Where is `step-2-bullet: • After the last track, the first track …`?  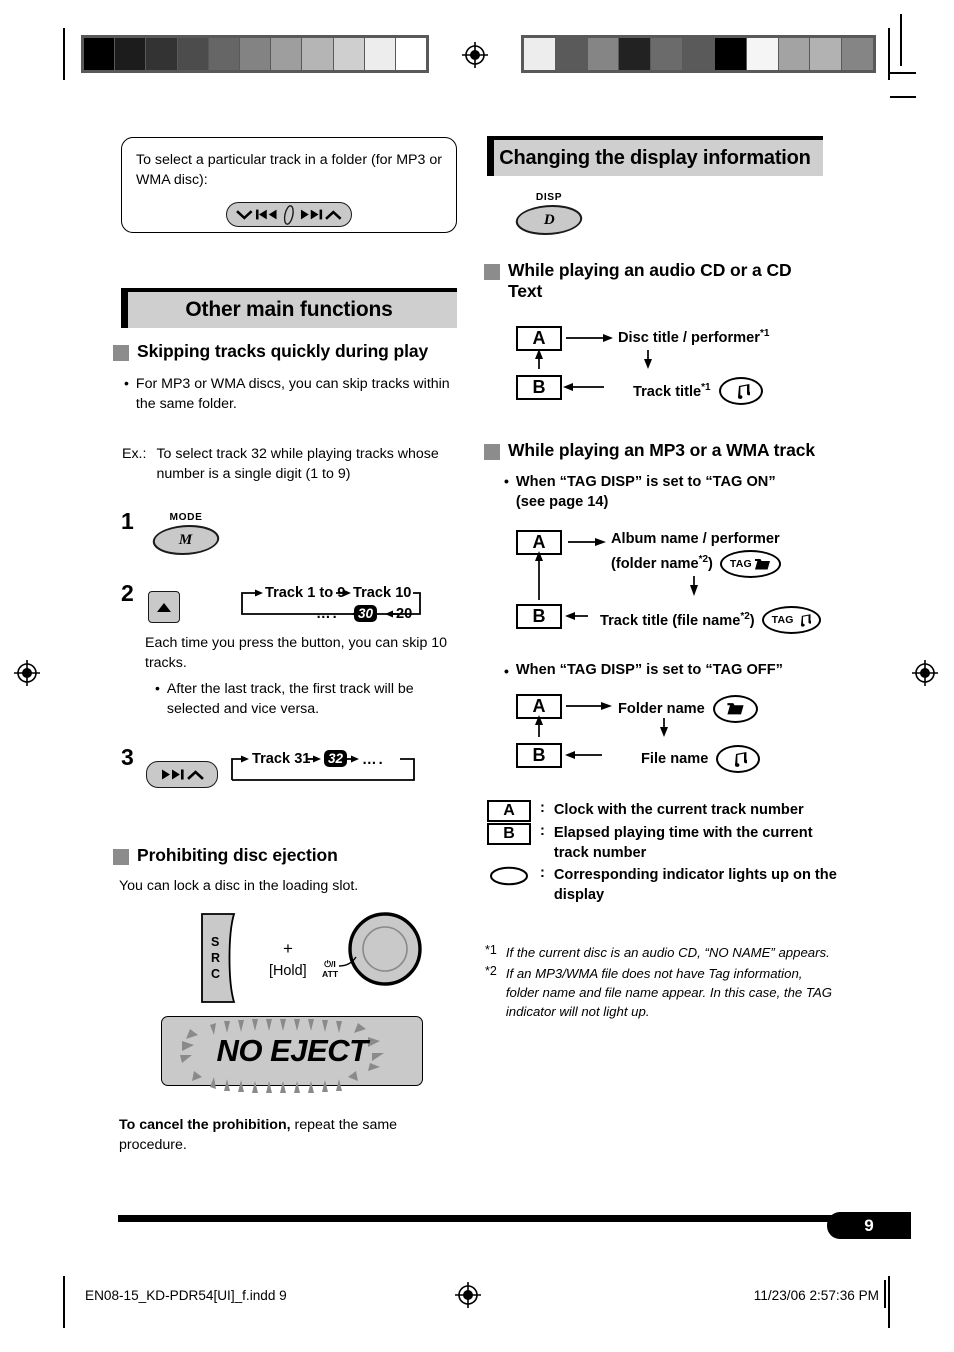
step-2-bullet: • After the last track, the first track … is located at coordinates (307, 699).